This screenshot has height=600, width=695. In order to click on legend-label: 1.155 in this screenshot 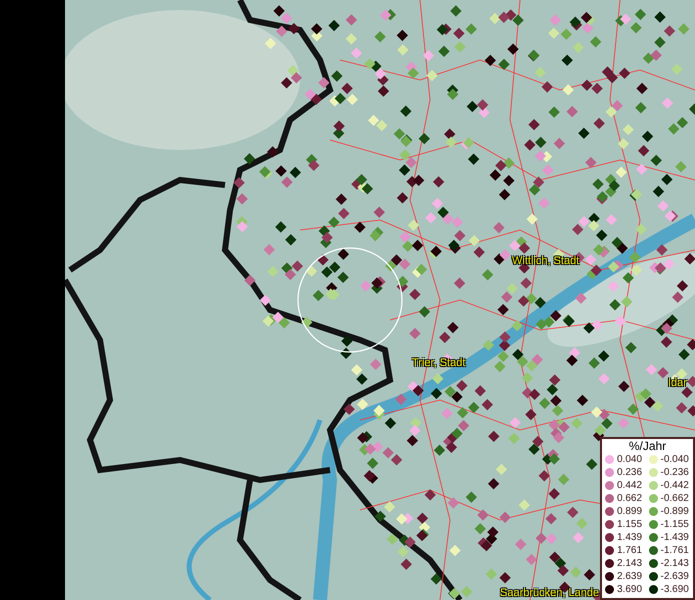, I will do `click(629, 525)`.